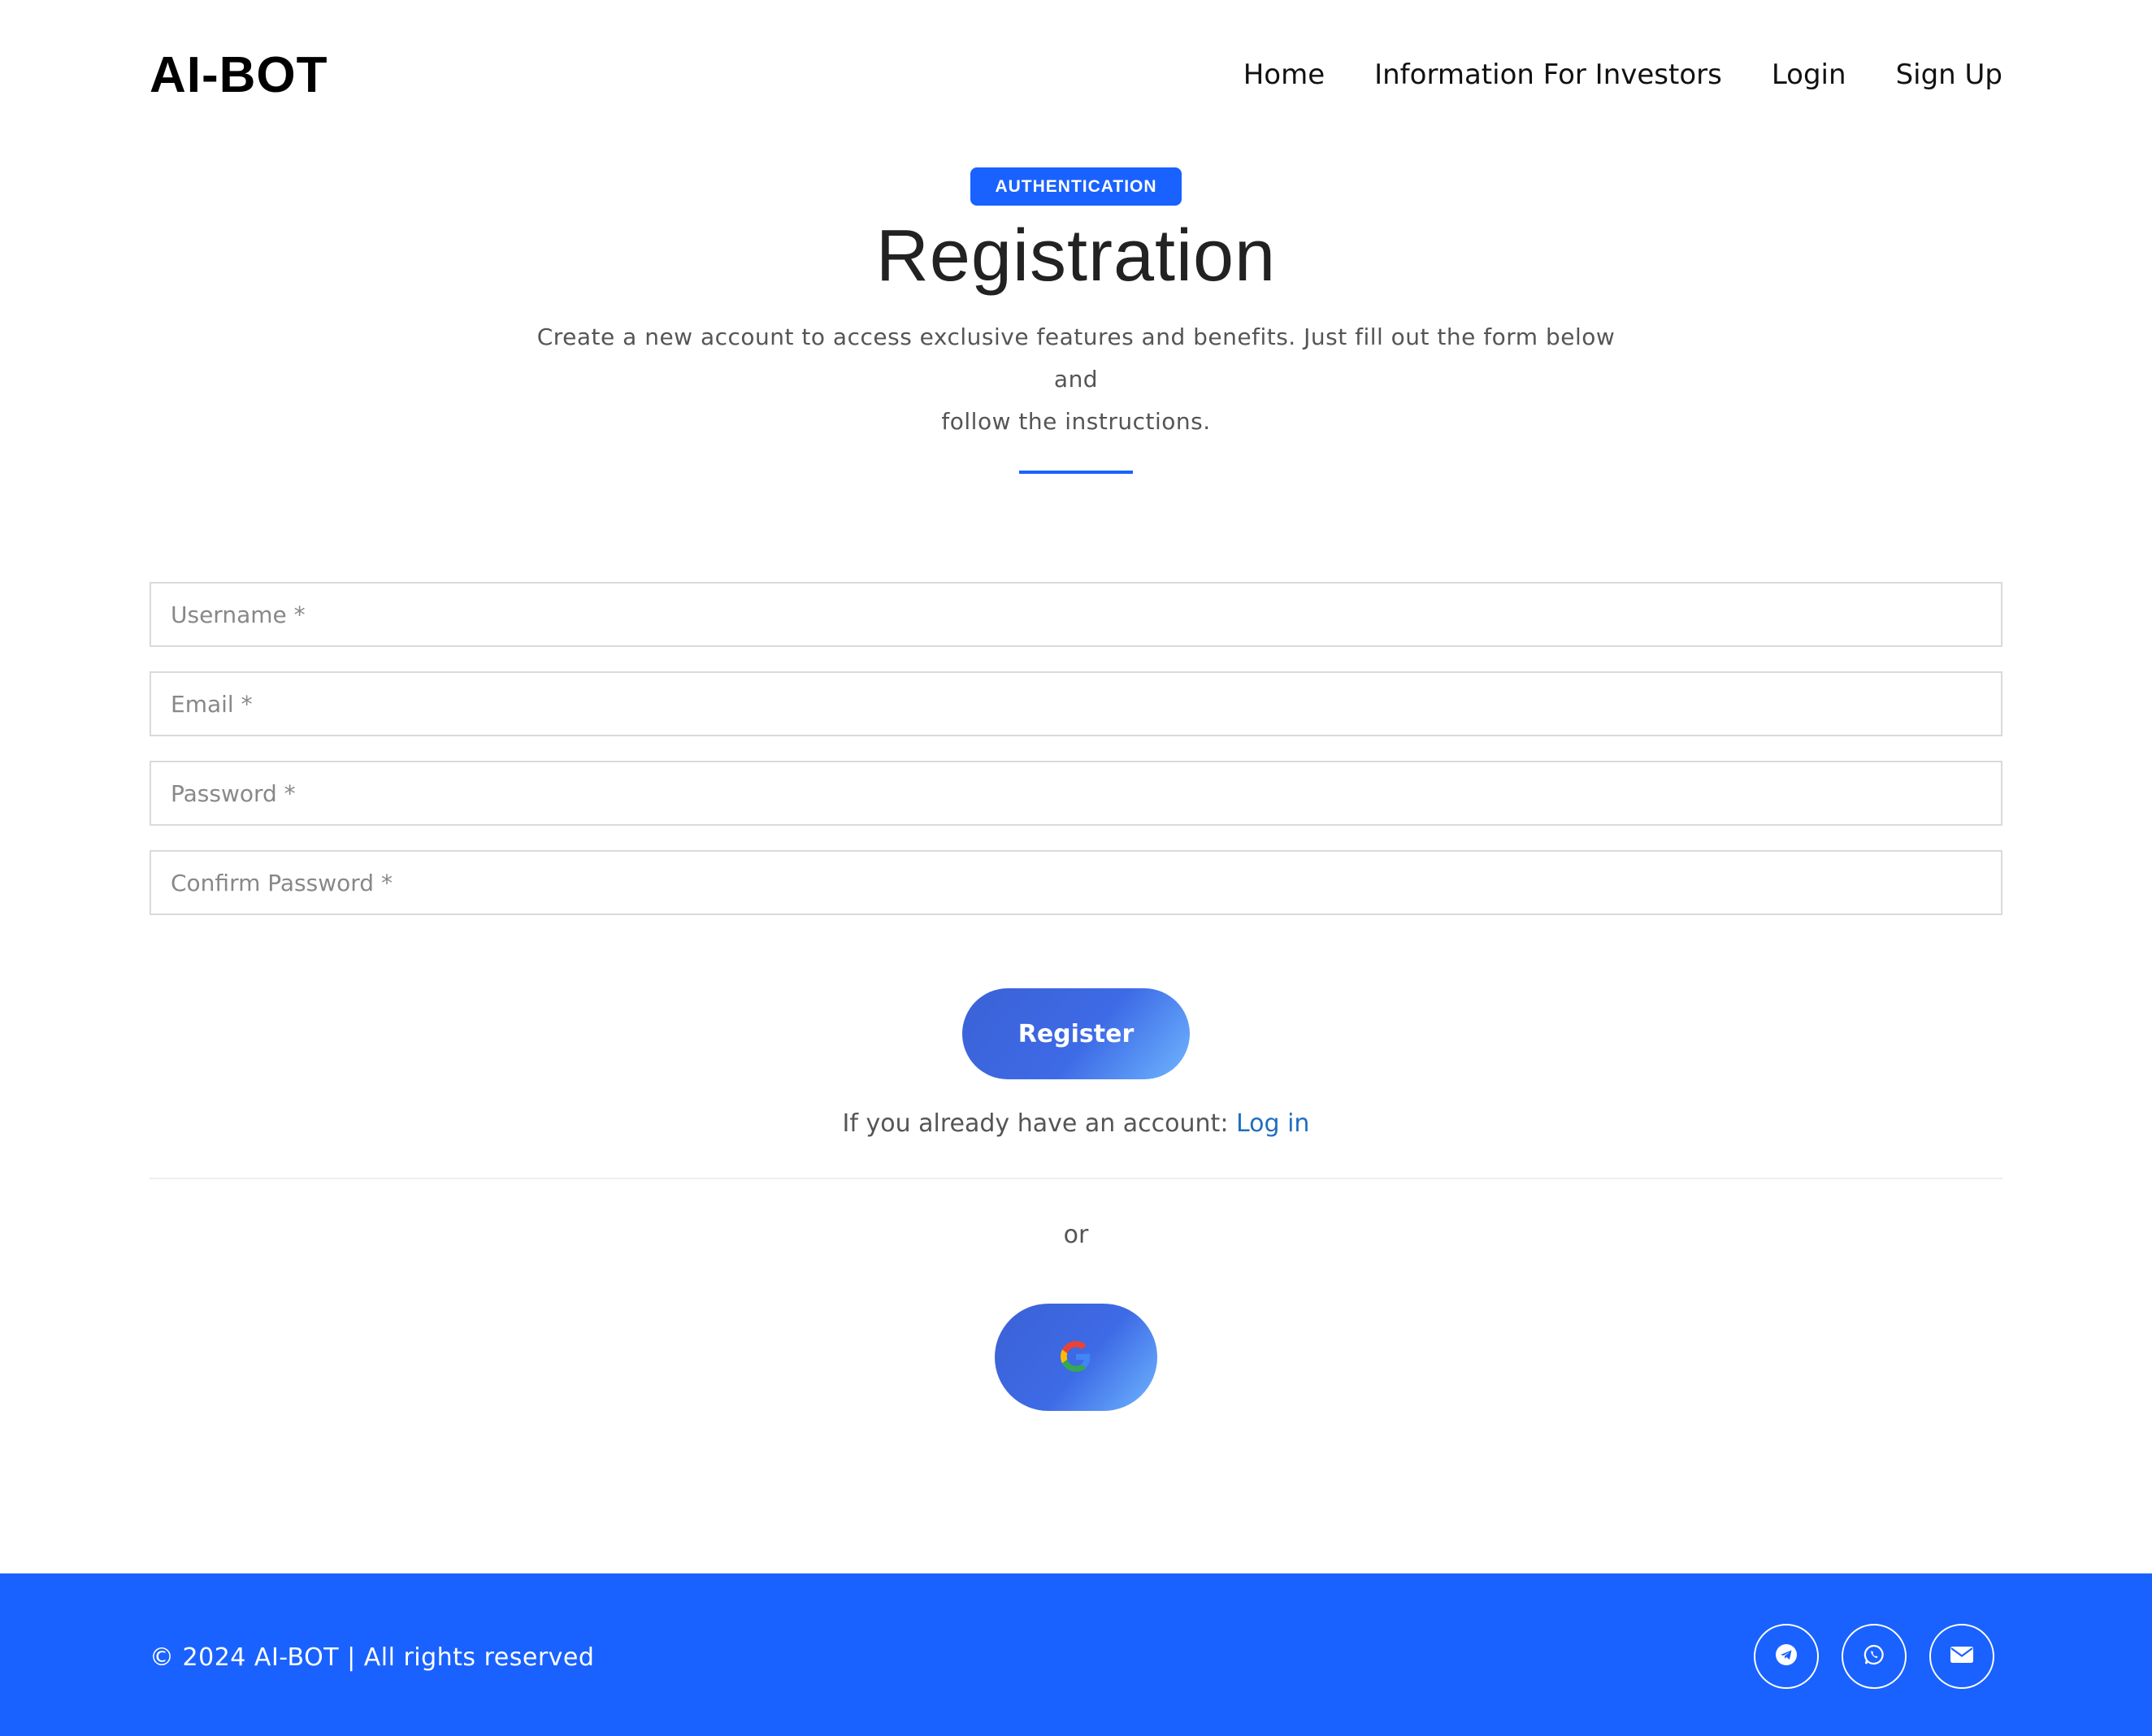 Image resolution: width=2152 pixels, height=1736 pixels. Describe the element at coordinates (373, 1657) in the screenshot. I see `copyright: © 2024 AI-BOT | All rights reserved` at that location.